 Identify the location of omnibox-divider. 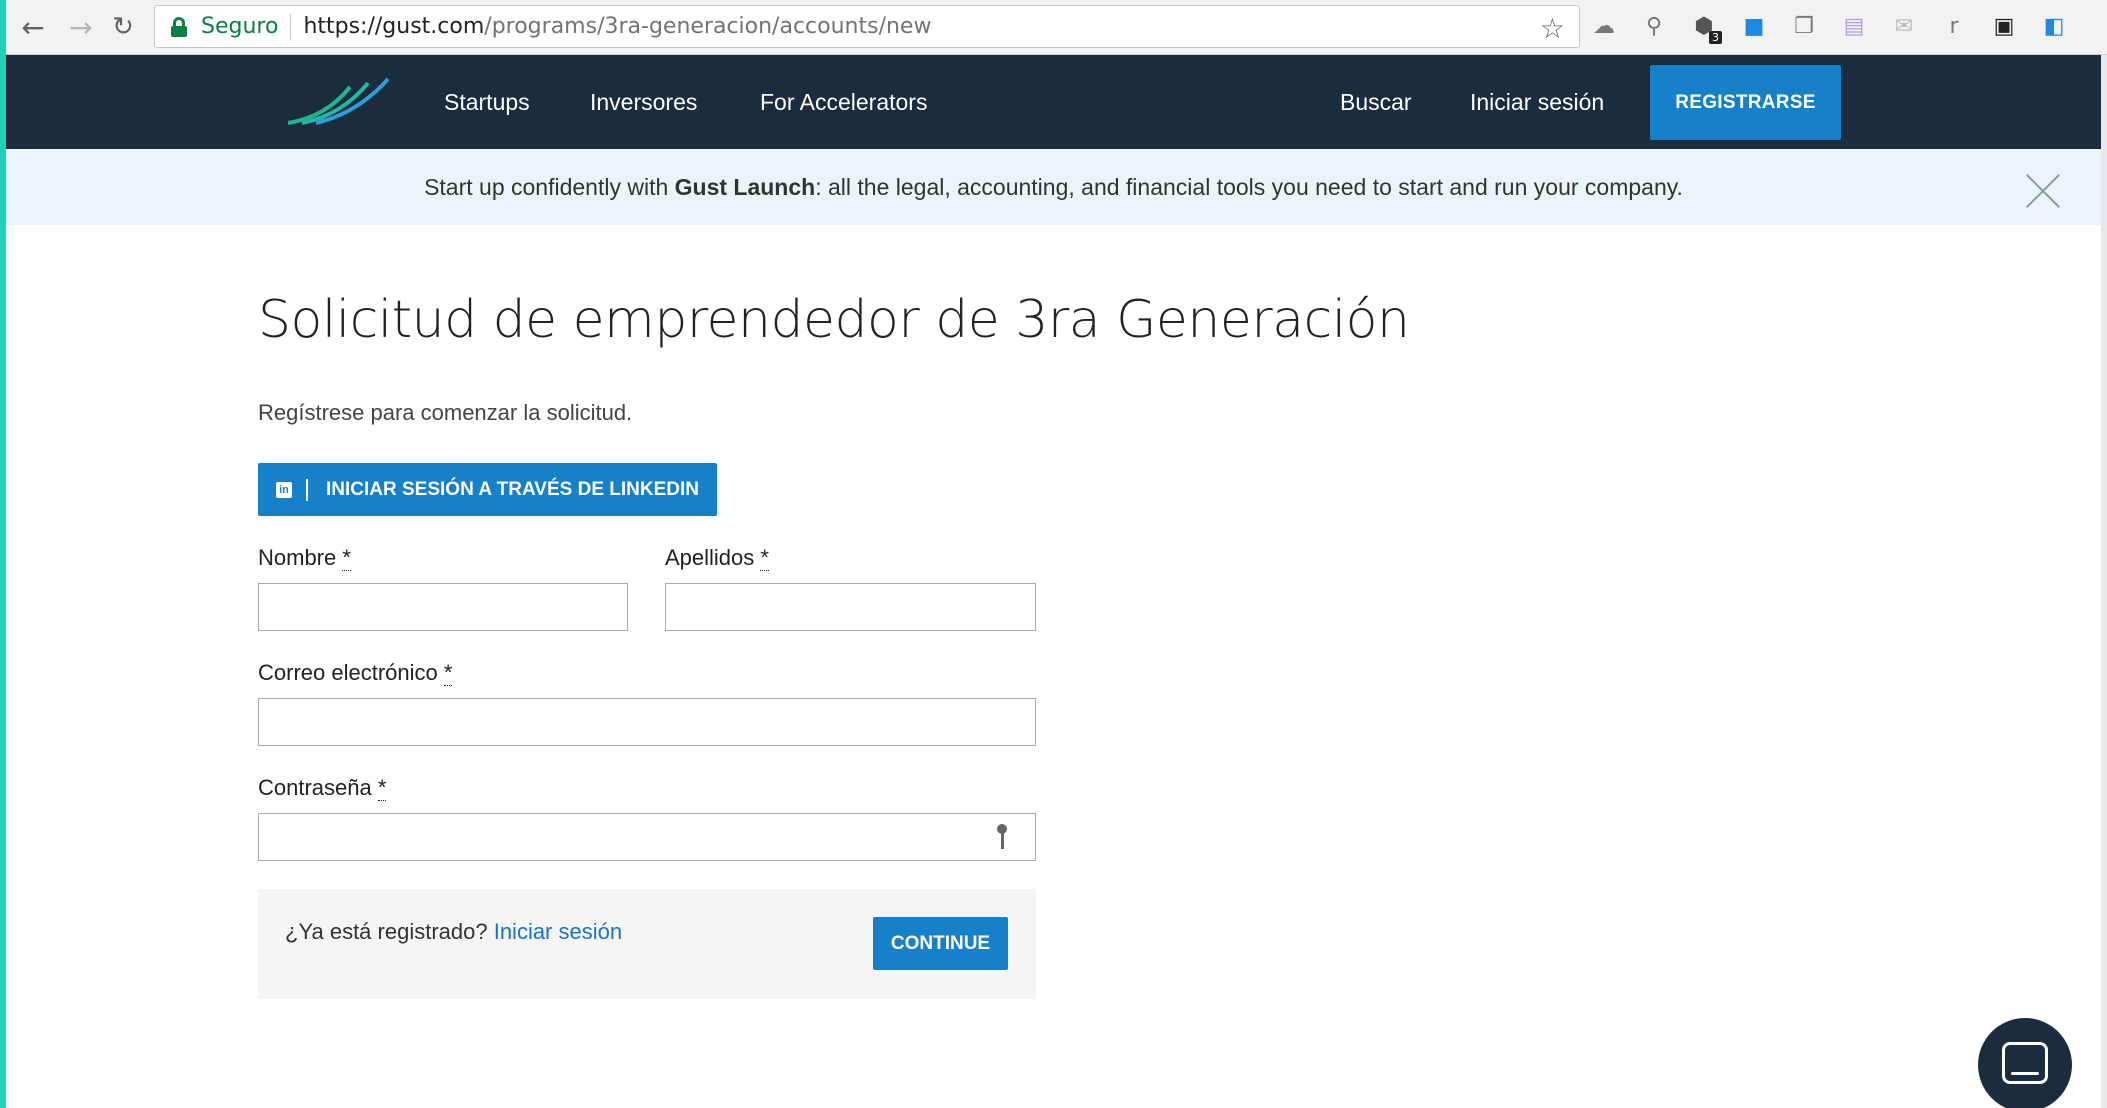
(291, 26).